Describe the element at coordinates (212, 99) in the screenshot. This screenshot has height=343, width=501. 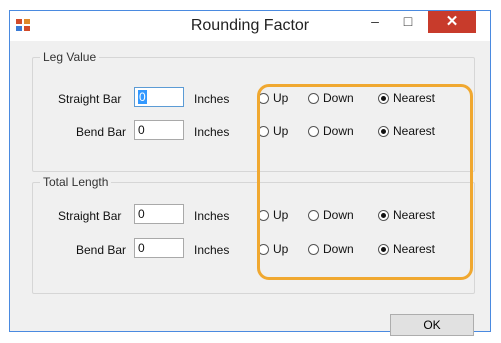
I see `leg-straight-bar-unit: Inches` at that location.